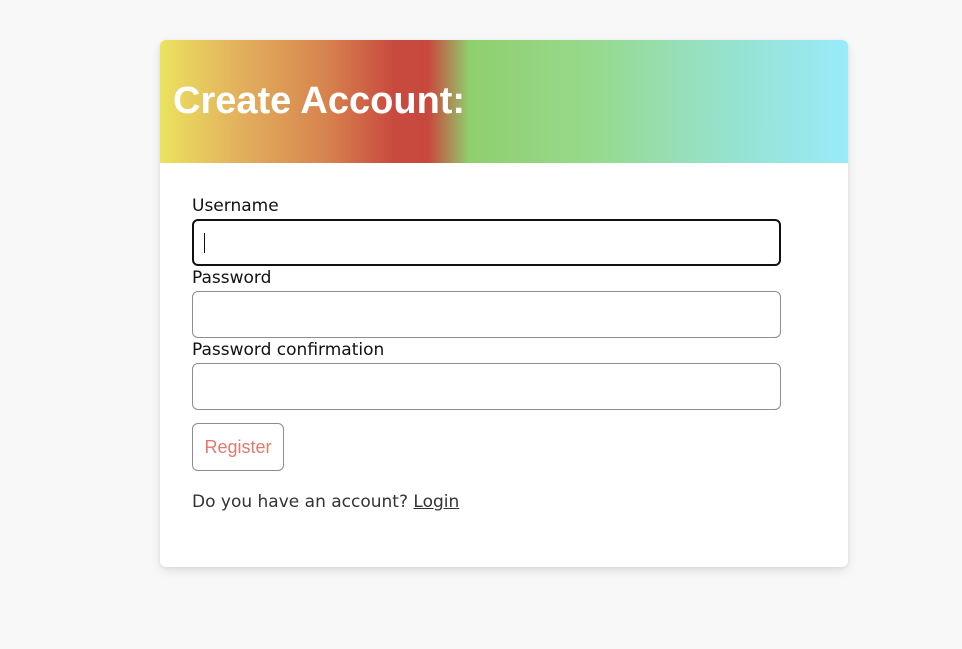 Image resolution: width=962 pixels, height=649 pixels. I want to click on login-prompt-text: Do you have an account?, so click(300, 502).